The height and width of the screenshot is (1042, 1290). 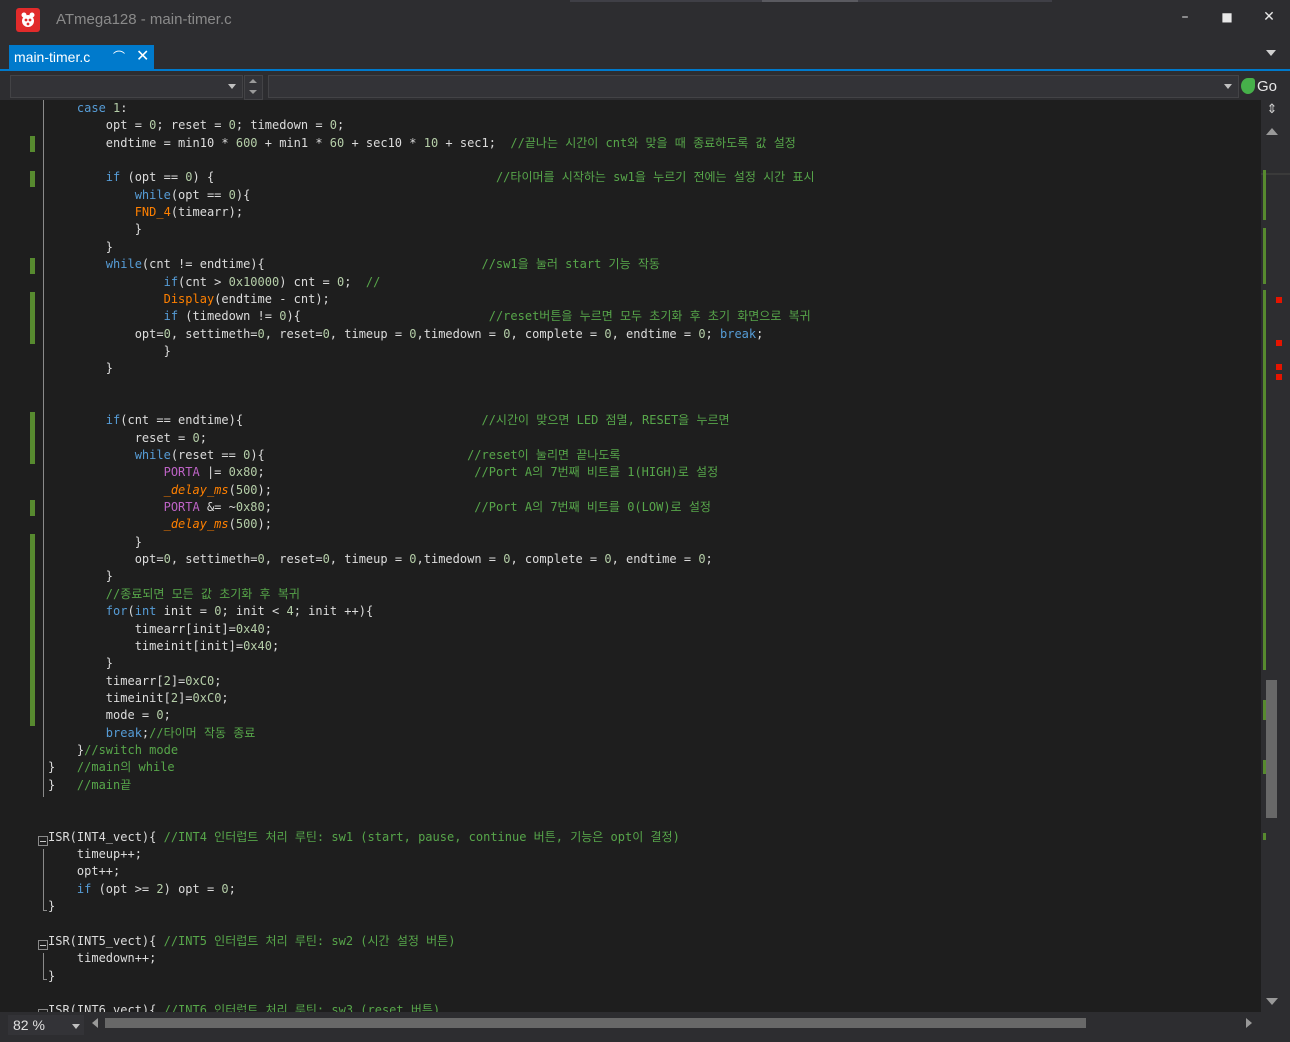 What do you see at coordinates (359, 455) in the screenshot?
I see `code-token: ){` at bounding box center [359, 455].